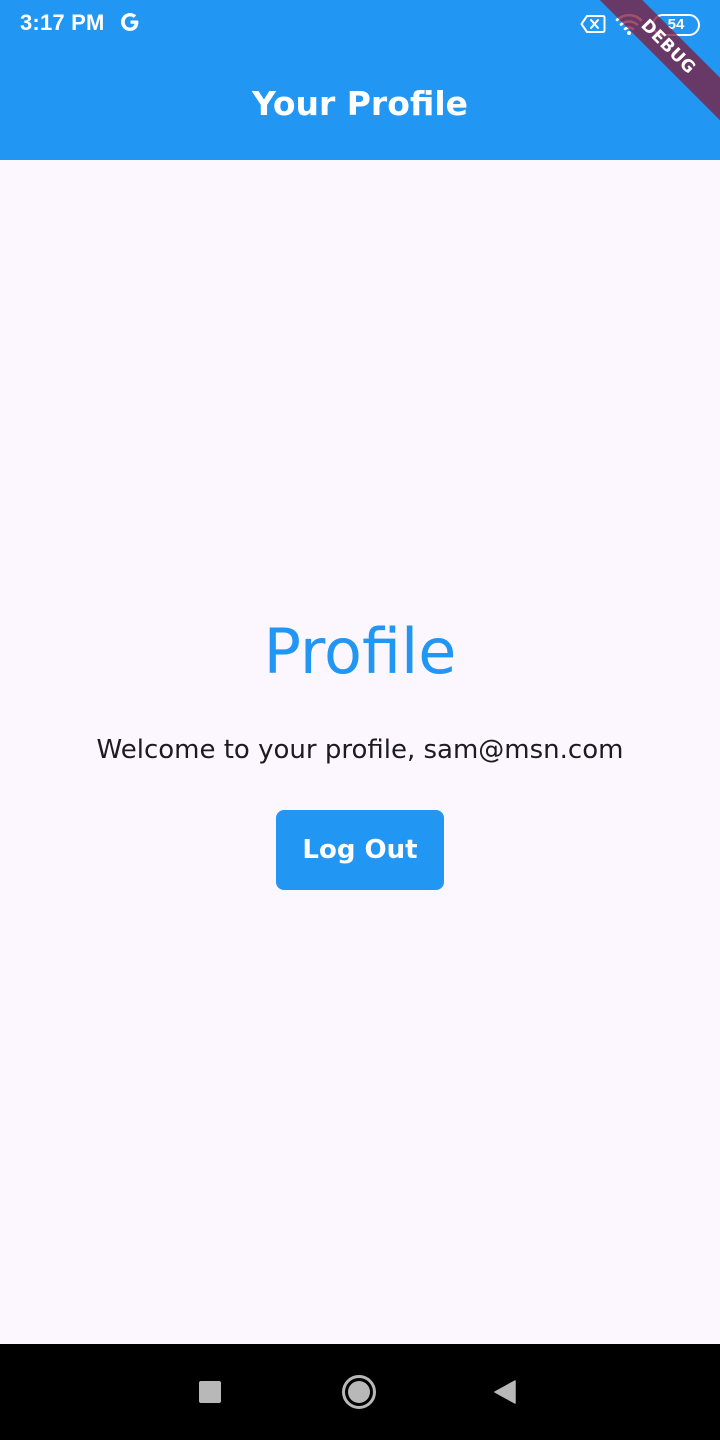 The height and width of the screenshot is (1440, 720). What do you see at coordinates (360, 850) in the screenshot?
I see `logout-button: Log Out` at bounding box center [360, 850].